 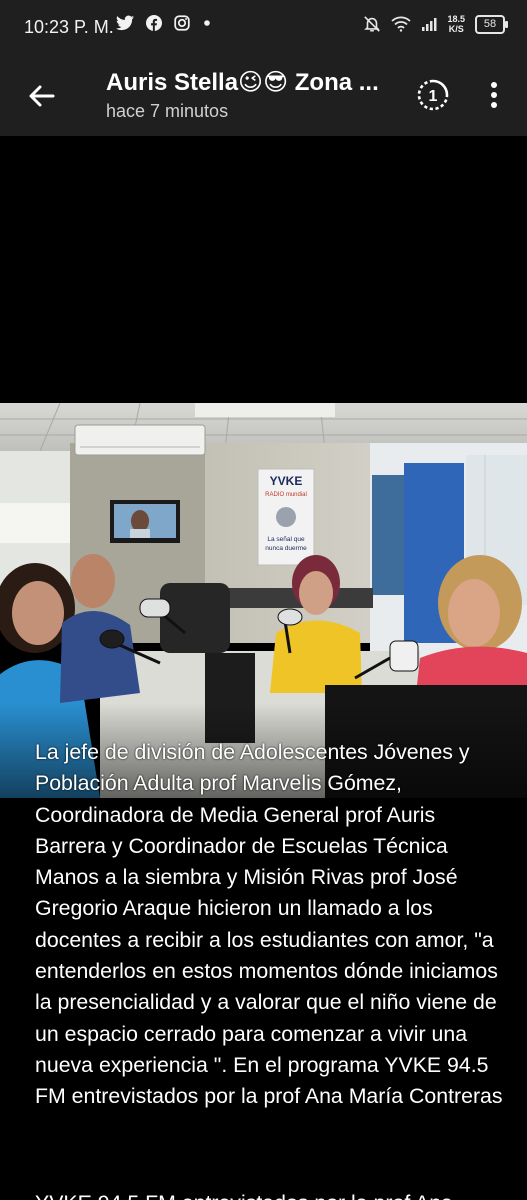 What do you see at coordinates (456, 19) in the screenshot?
I see `net-speed-value: 18.5` at bounding box center [456, 19].